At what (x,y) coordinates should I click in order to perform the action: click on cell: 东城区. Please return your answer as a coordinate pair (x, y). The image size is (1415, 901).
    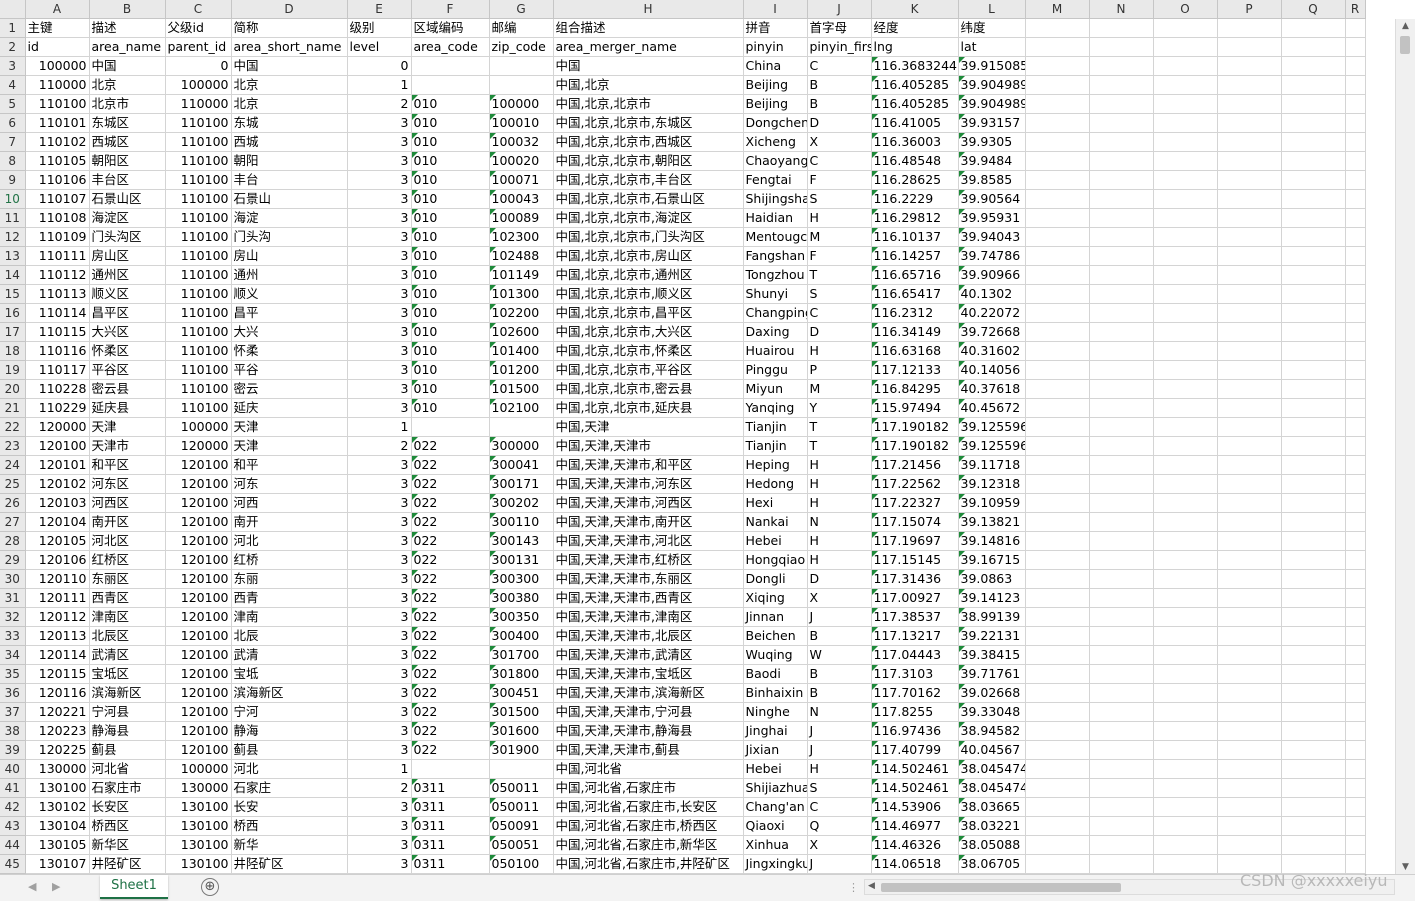
    Looking at the image, I should click on (127, 123).